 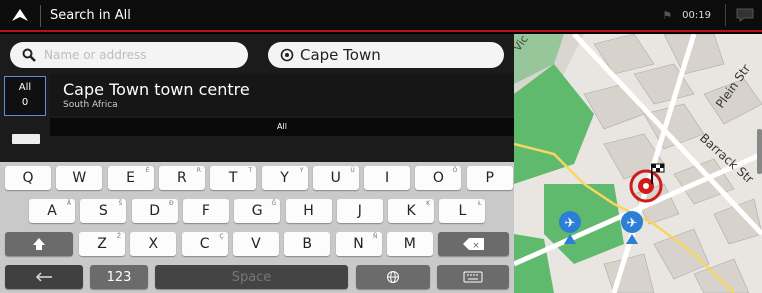 I want to click on key-label: A, so click(x=52, y=211).